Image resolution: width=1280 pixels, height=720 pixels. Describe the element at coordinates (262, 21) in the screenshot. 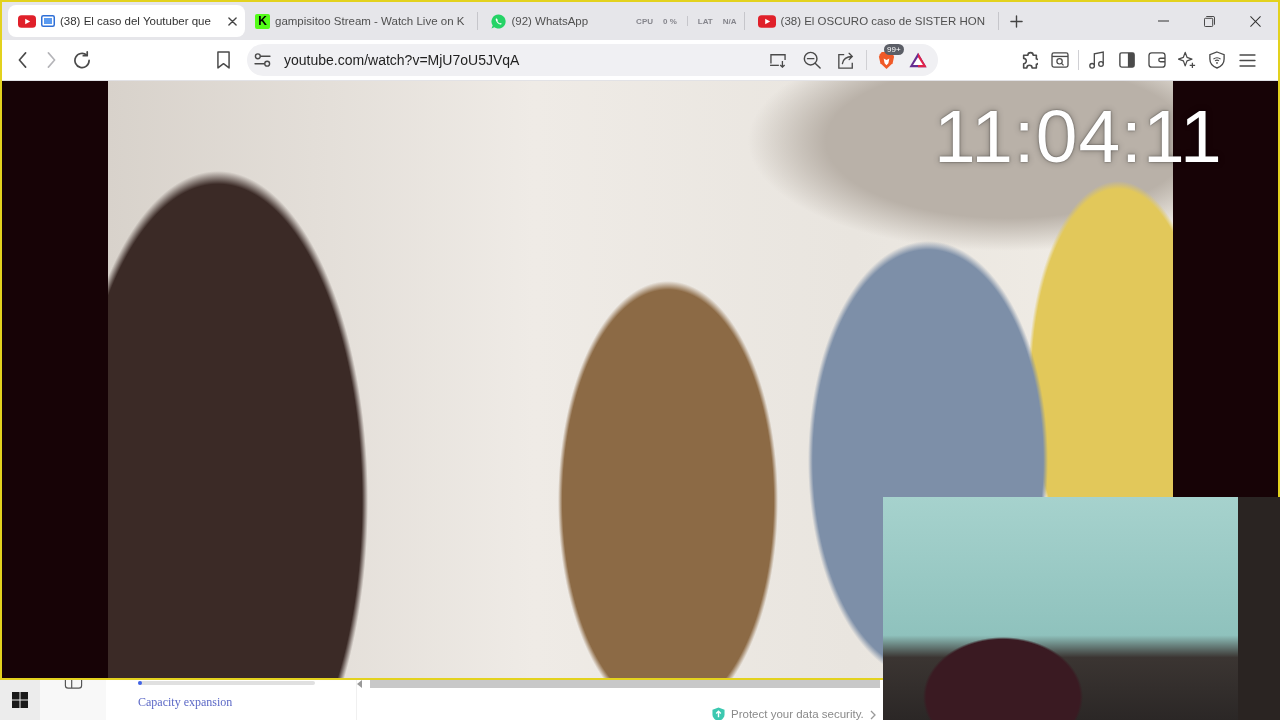

I see `site-logo: K` at that location.